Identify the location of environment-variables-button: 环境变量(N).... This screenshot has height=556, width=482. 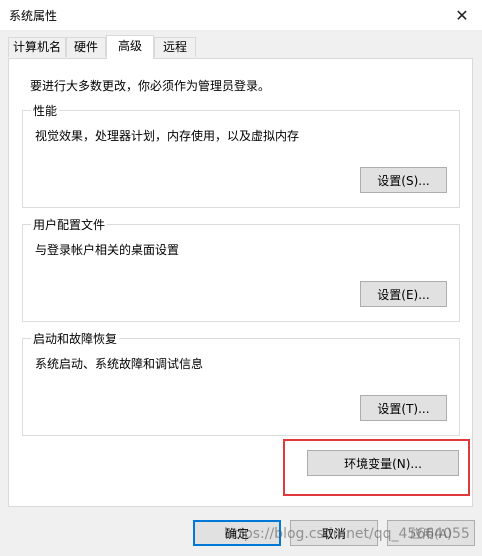
(383, 463).